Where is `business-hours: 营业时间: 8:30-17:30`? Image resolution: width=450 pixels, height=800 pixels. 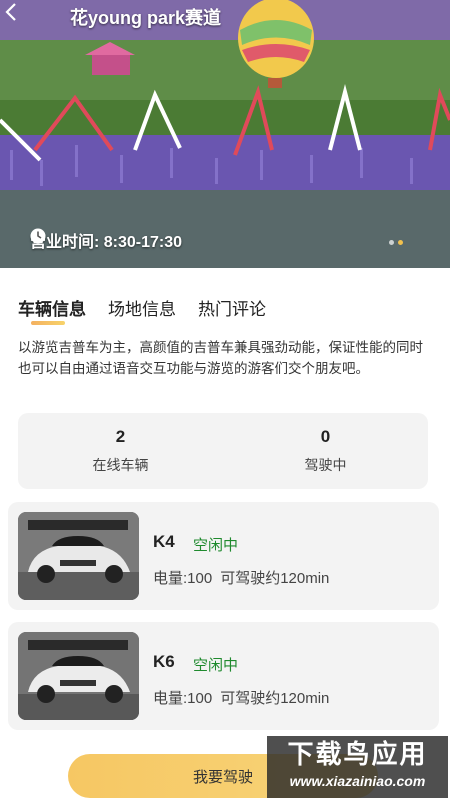
business-hours: 营业时间: 8:30-17:30 is located at coordinates (106, 240).